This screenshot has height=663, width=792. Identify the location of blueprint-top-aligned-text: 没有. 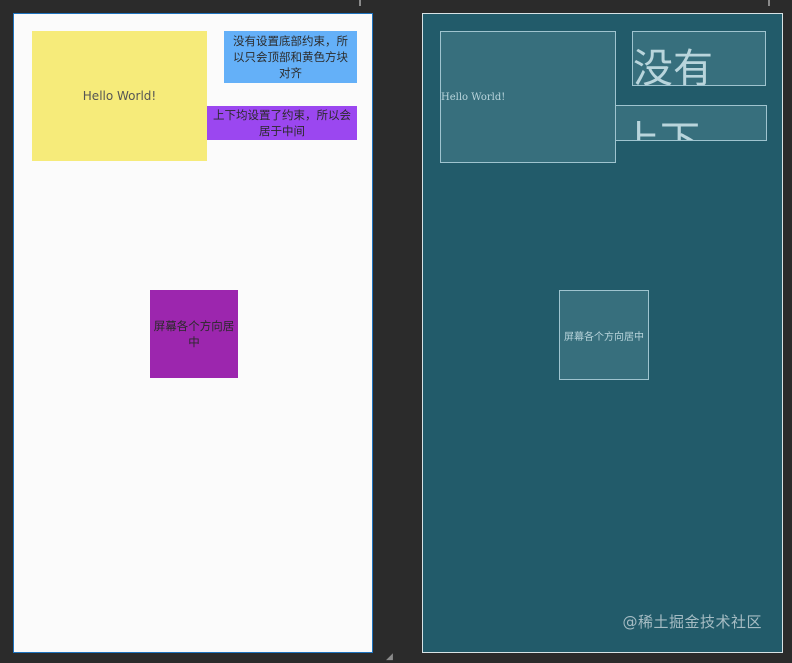
(673, 66).